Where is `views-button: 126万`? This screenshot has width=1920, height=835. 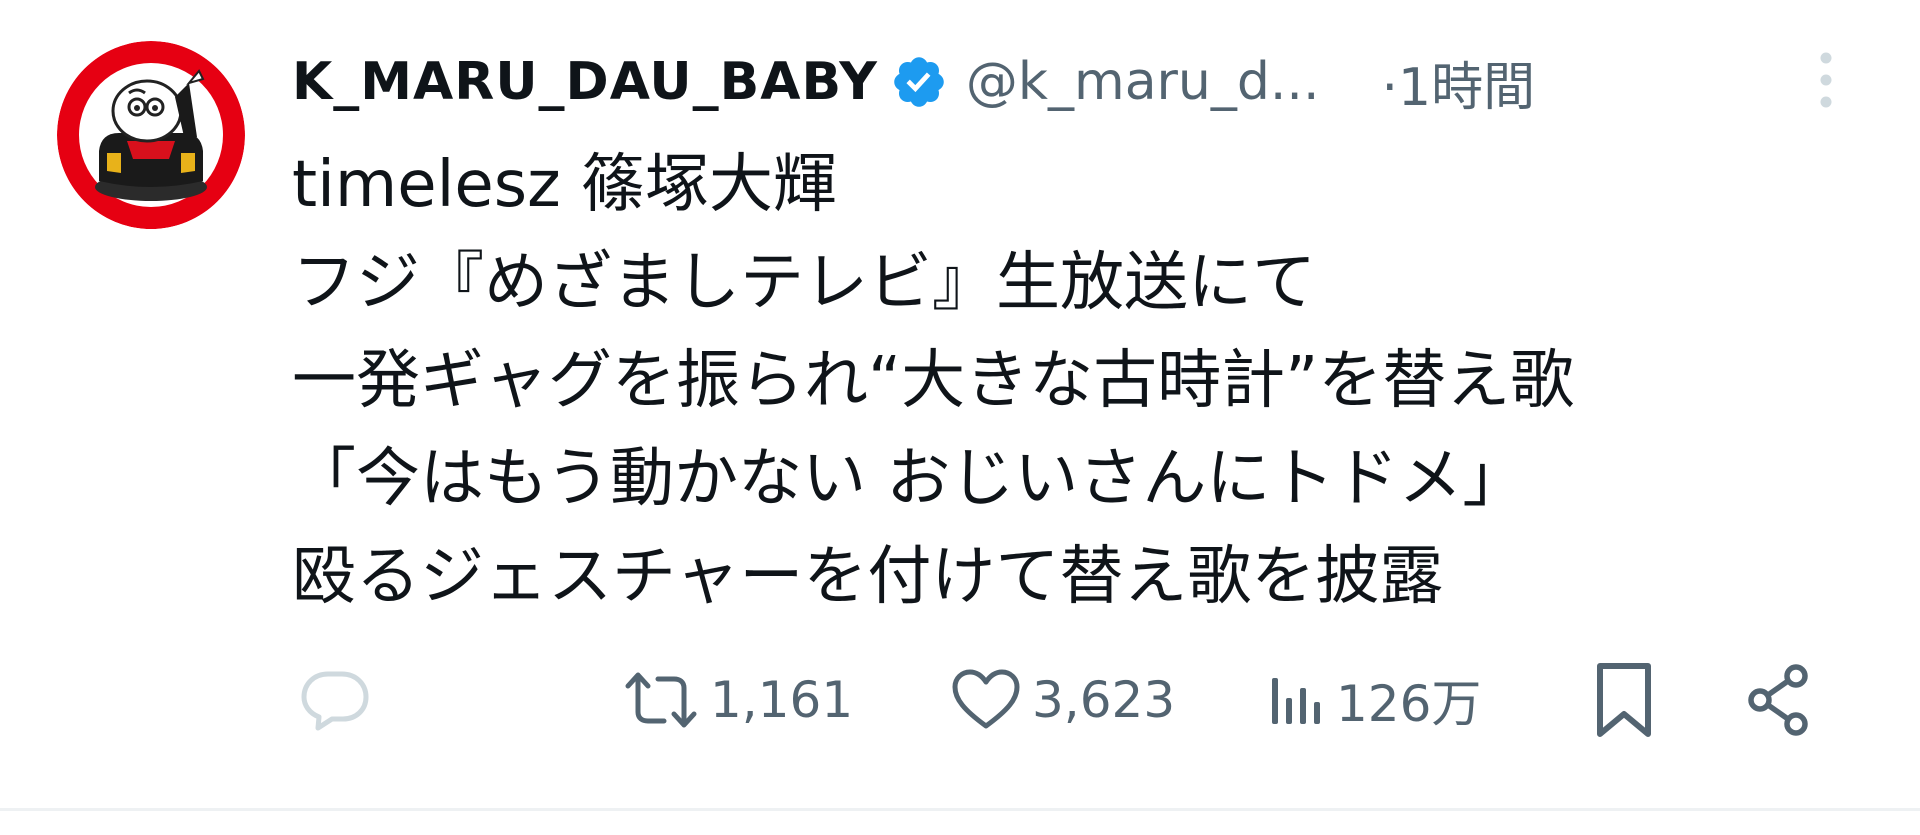
views-button: 126万 is located at coordinates (1374, 700).